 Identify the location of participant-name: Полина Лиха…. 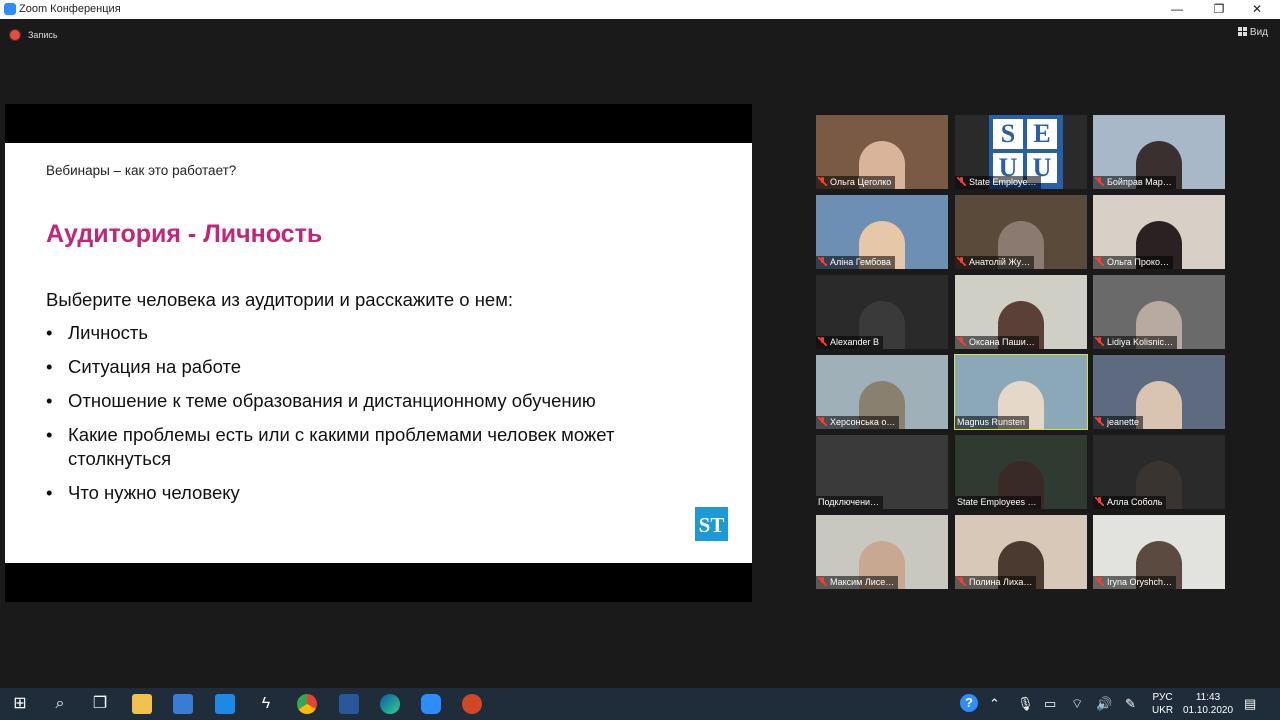
(996, 582).